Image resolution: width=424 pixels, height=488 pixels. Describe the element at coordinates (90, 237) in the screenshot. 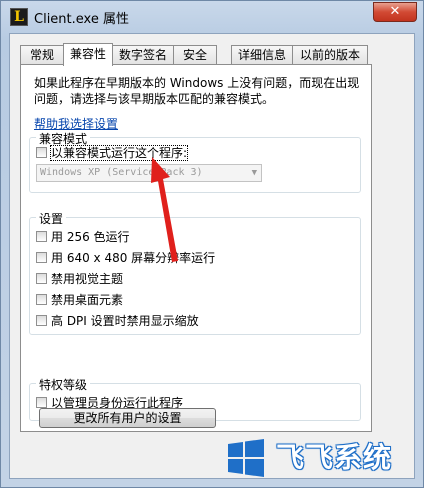

I see `option-label: 用 256 色运行` at that location.